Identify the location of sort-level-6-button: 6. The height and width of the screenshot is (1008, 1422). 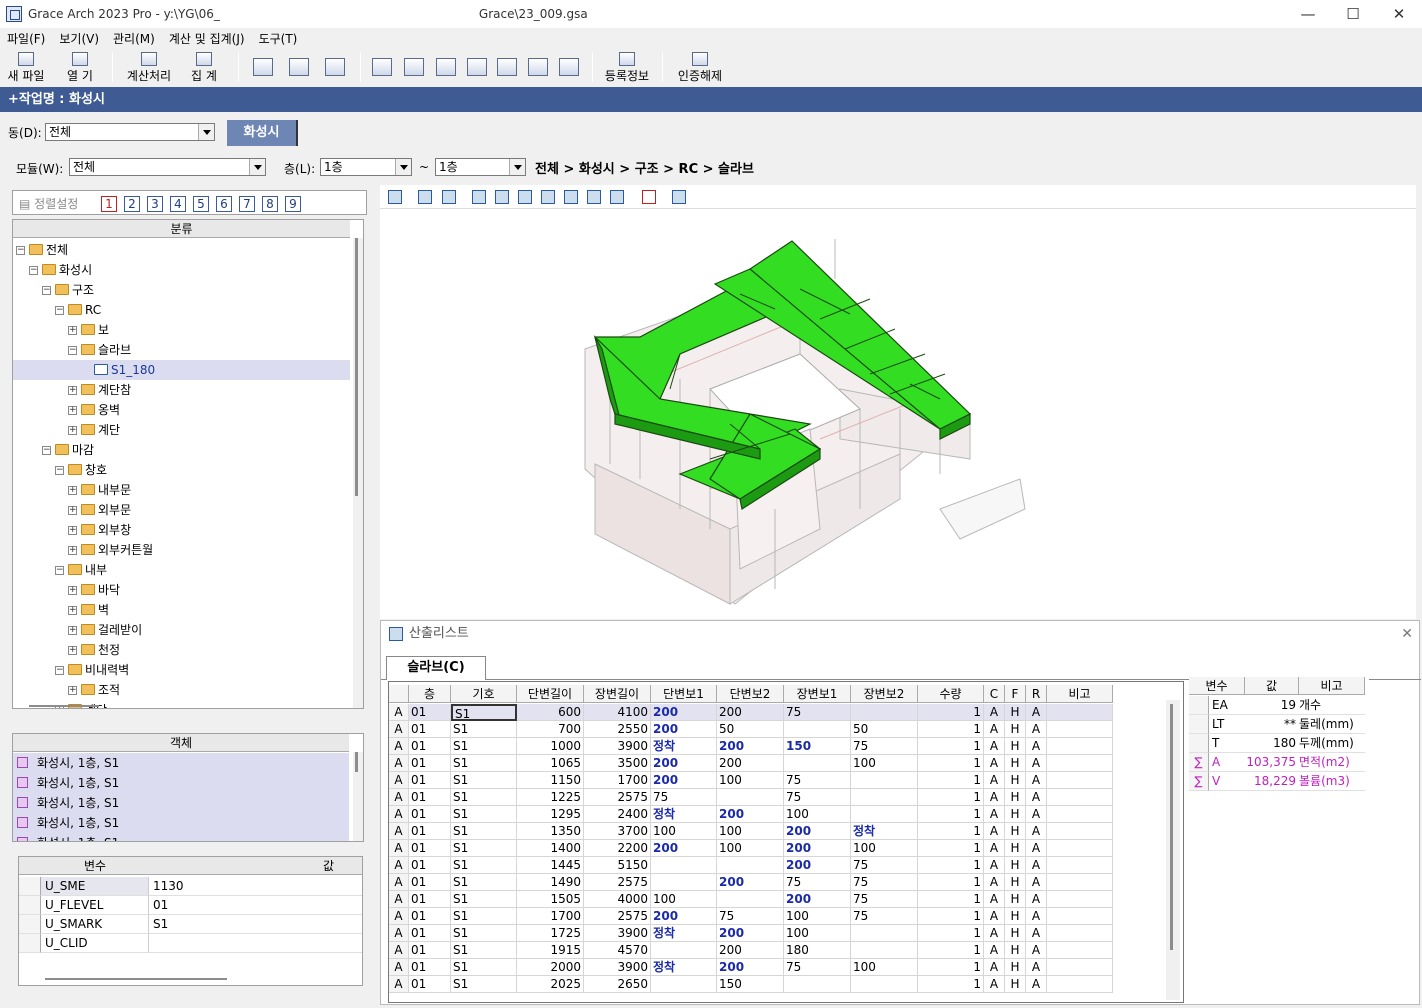
(224, 204).